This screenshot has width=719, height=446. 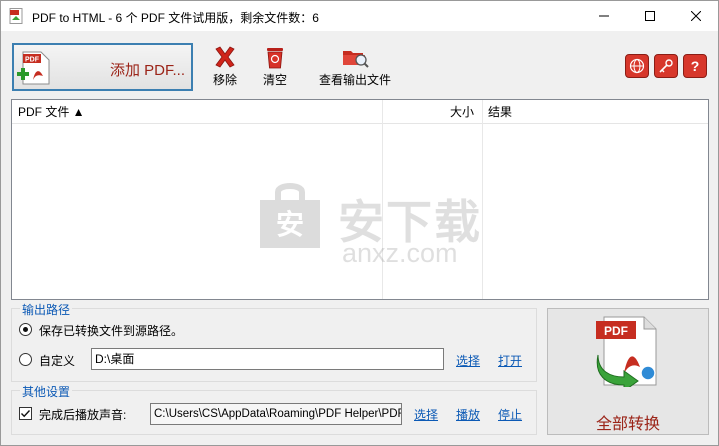 What do you see at coordinates (365, 224) in the screenshot?
I see `watermark: 安 安下载 anxz.com` at bounding box center [365, 224].